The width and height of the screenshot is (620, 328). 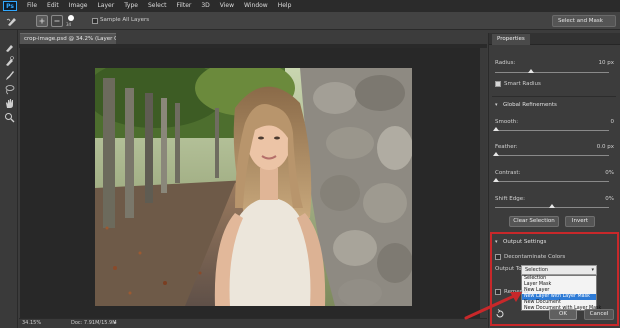 I want to click on brush-tool-icon, so click(x=9, y=75).